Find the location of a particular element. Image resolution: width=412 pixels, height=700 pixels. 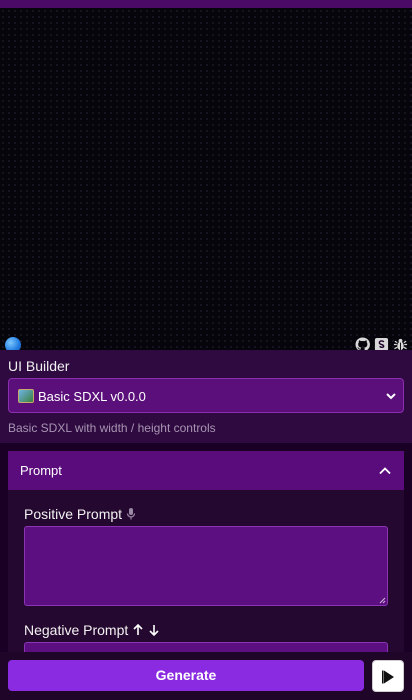

microphone-icon is located at coordinates (131, 514).